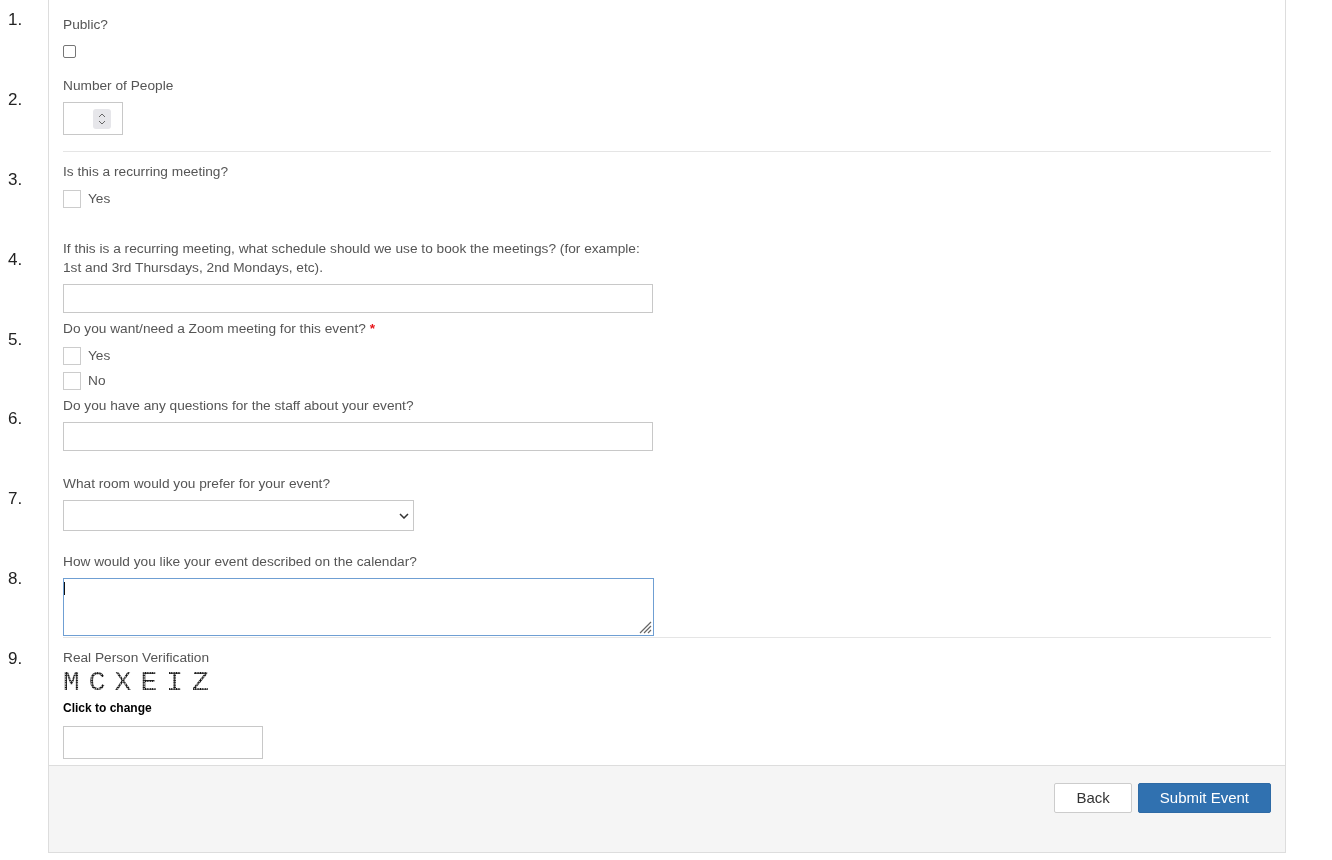  I want to click on field-label: Real Person Verification, so click(136, 658).